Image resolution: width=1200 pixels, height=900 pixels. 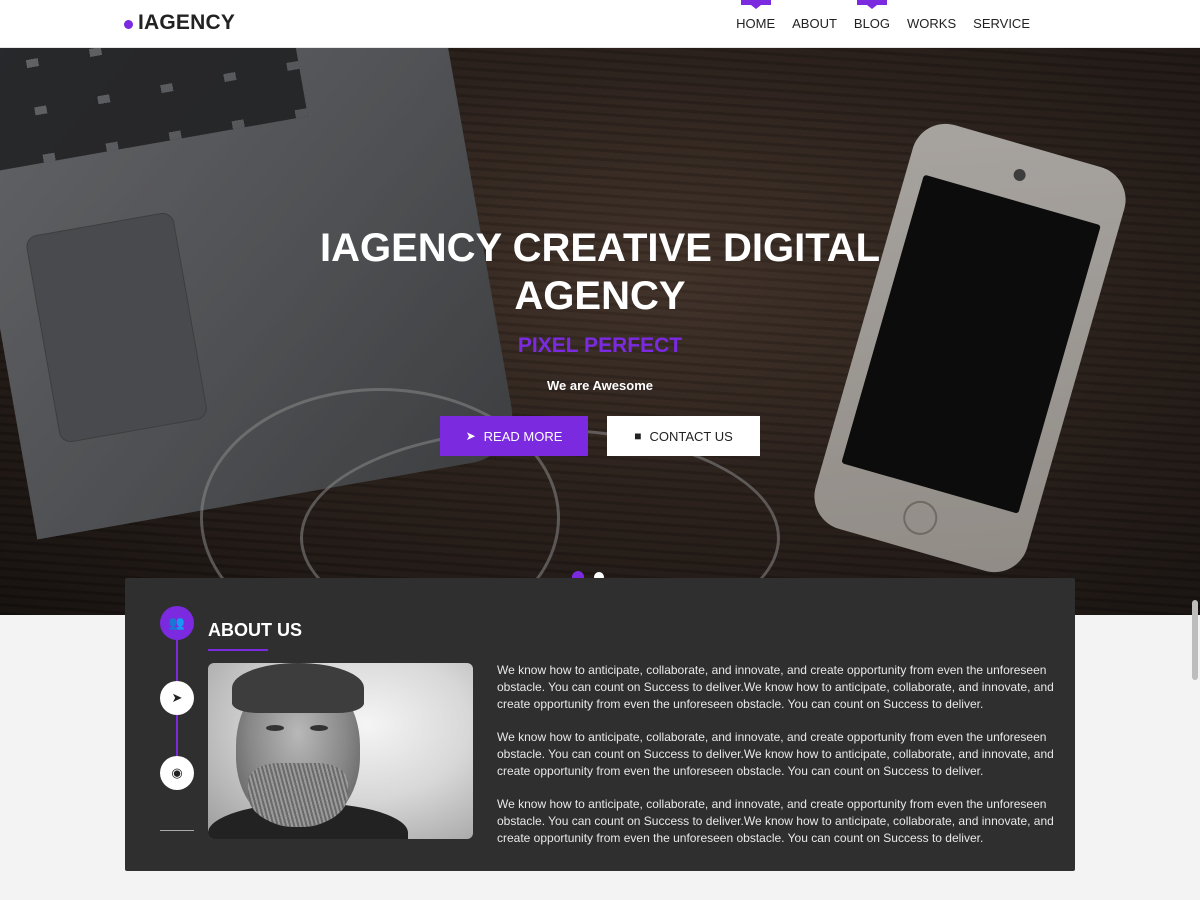 I want to click on logo-dot-icon, so click(x=128, y=24).